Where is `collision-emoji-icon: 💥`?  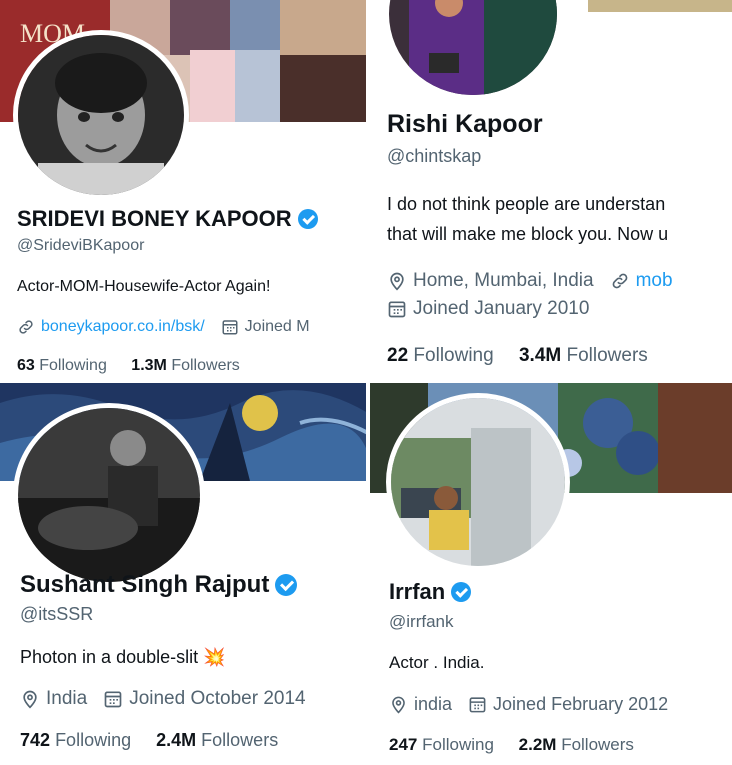
collision-emoji-icon: 💥 is located at coordinates (214, 657).